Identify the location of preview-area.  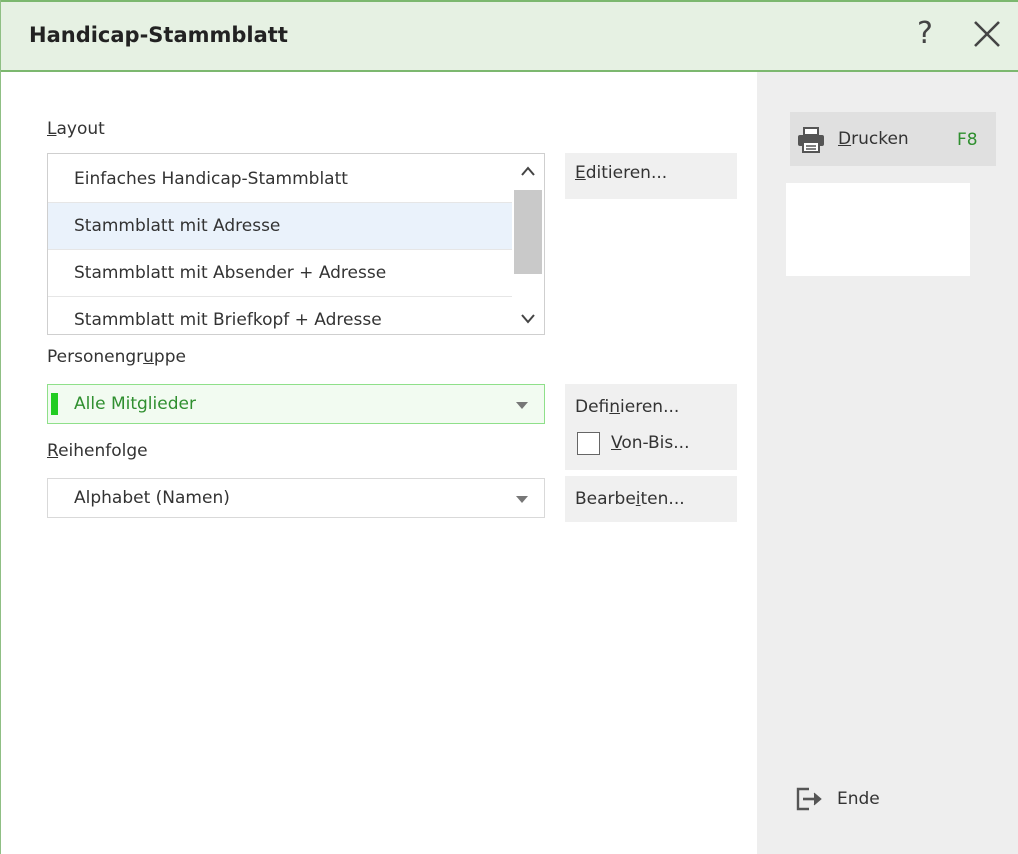
(878, 229).